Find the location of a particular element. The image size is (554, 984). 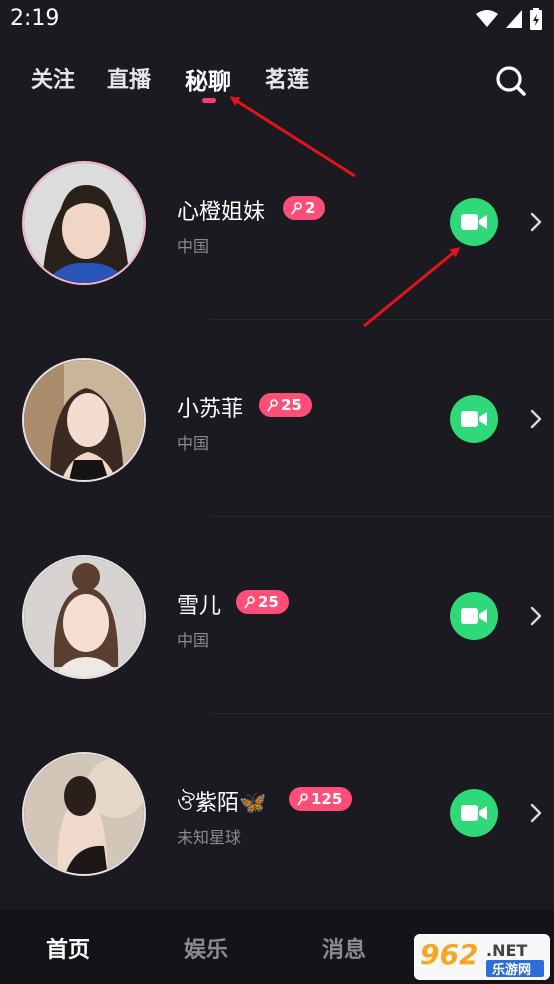

contact-name: ঔ紫陌🦋 is located at coordinates (222, 803).